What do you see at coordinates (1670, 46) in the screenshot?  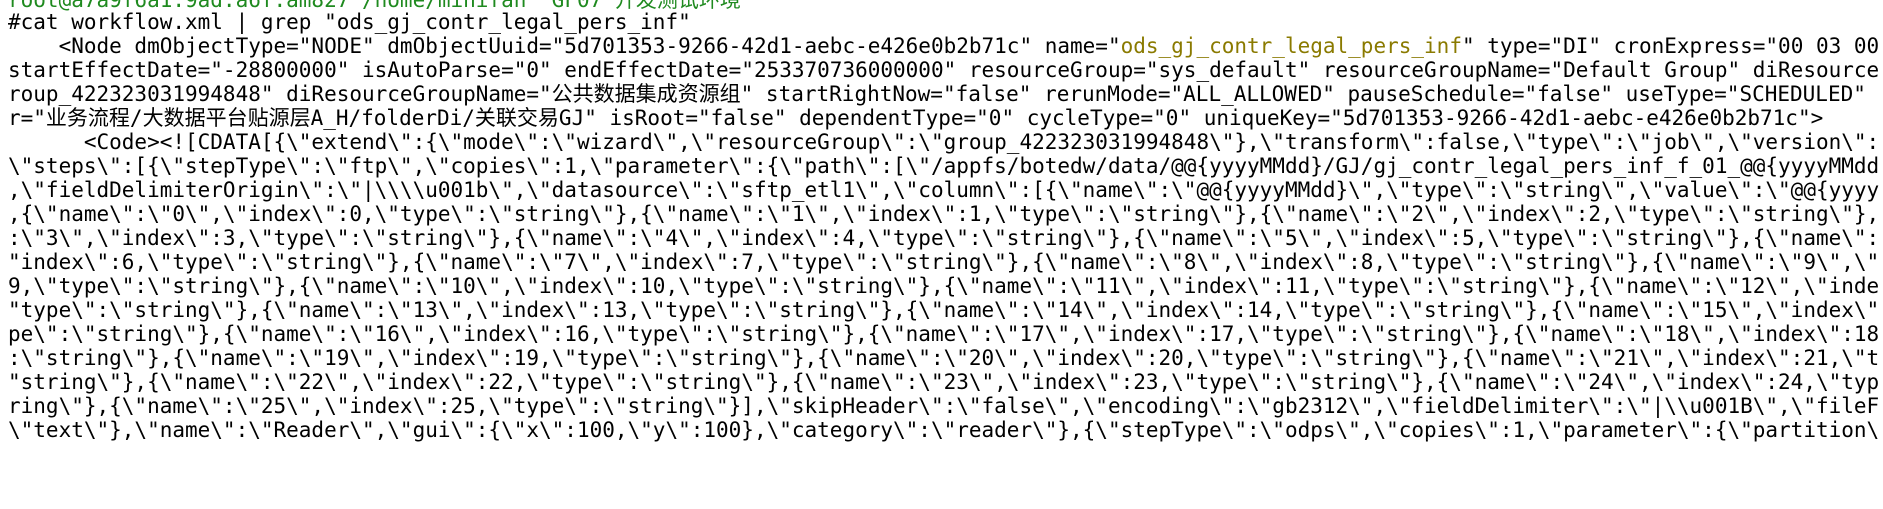 I see `terminal-text: " type="DI" cronExpress="00 03 00 * * ?"` at bounding box center [1670, 46].